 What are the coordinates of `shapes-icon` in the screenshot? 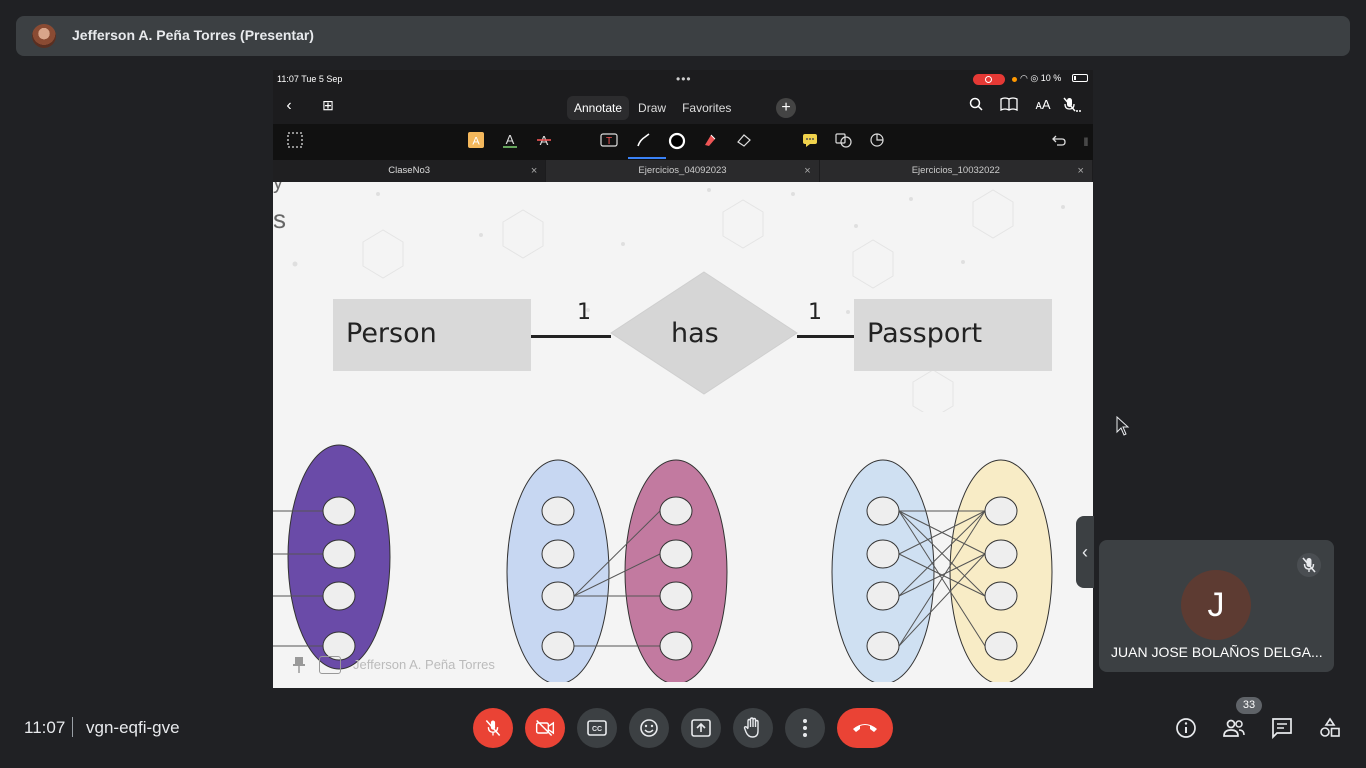 It's located at (844, 142).